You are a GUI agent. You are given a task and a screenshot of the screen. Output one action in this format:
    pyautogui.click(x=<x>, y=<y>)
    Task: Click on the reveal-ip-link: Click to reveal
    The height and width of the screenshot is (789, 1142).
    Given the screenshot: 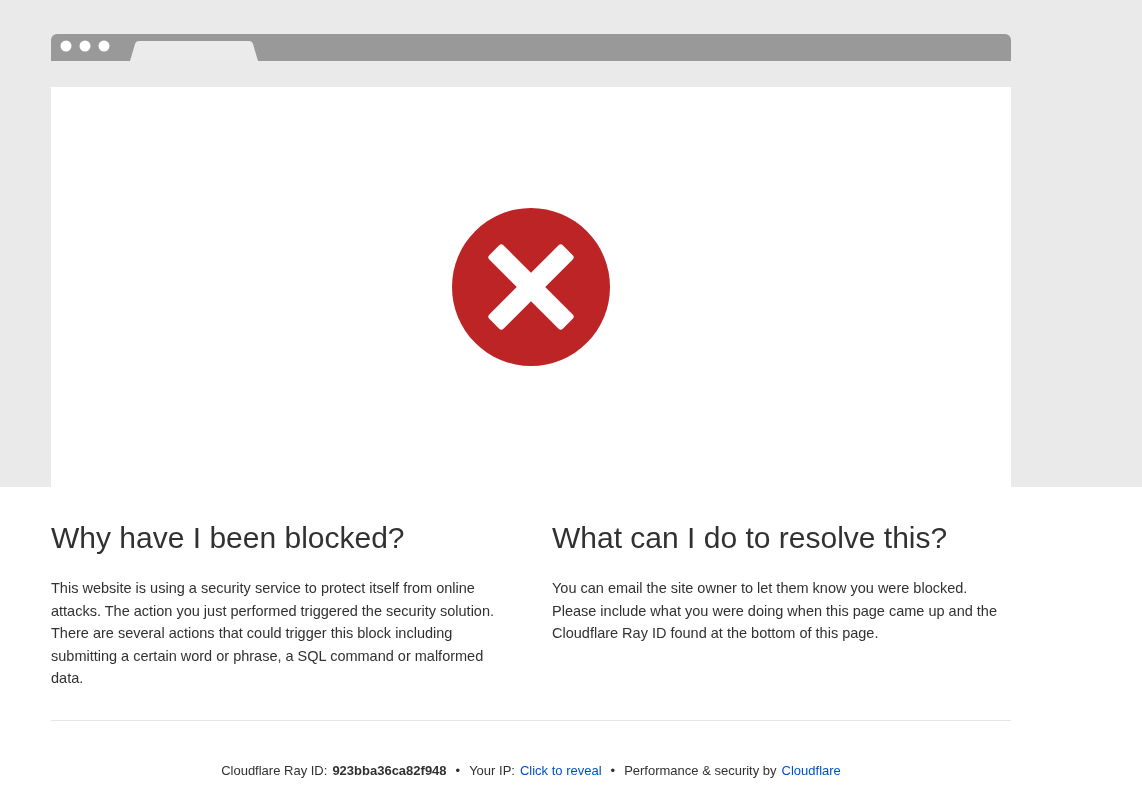 What is the action you would take?
    pyautogui.click(x=560, y=770)
    